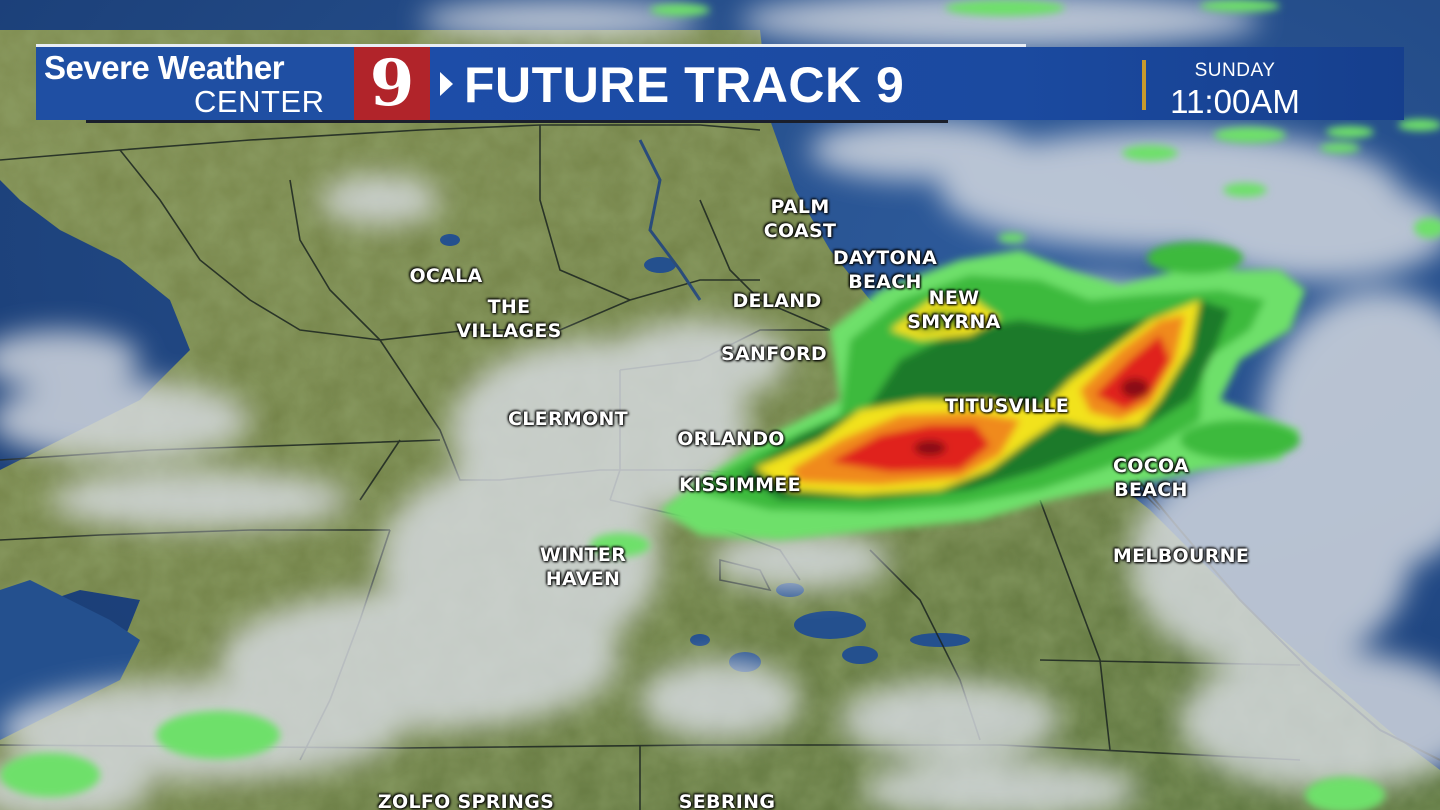 This screenshot has height=810, width=1440. What do you see at coordinates (446, 276) in the screenshot?
I see `city-label-ocala: OCALA` at bounding box center [446, 276].